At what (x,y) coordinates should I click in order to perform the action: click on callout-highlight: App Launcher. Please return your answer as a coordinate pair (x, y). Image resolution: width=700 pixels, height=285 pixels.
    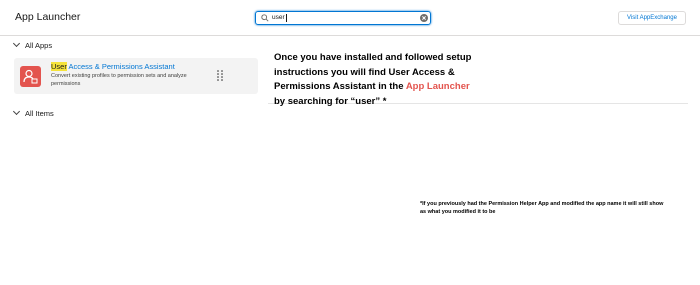
    Looking at the image, I should click on (437, 86).